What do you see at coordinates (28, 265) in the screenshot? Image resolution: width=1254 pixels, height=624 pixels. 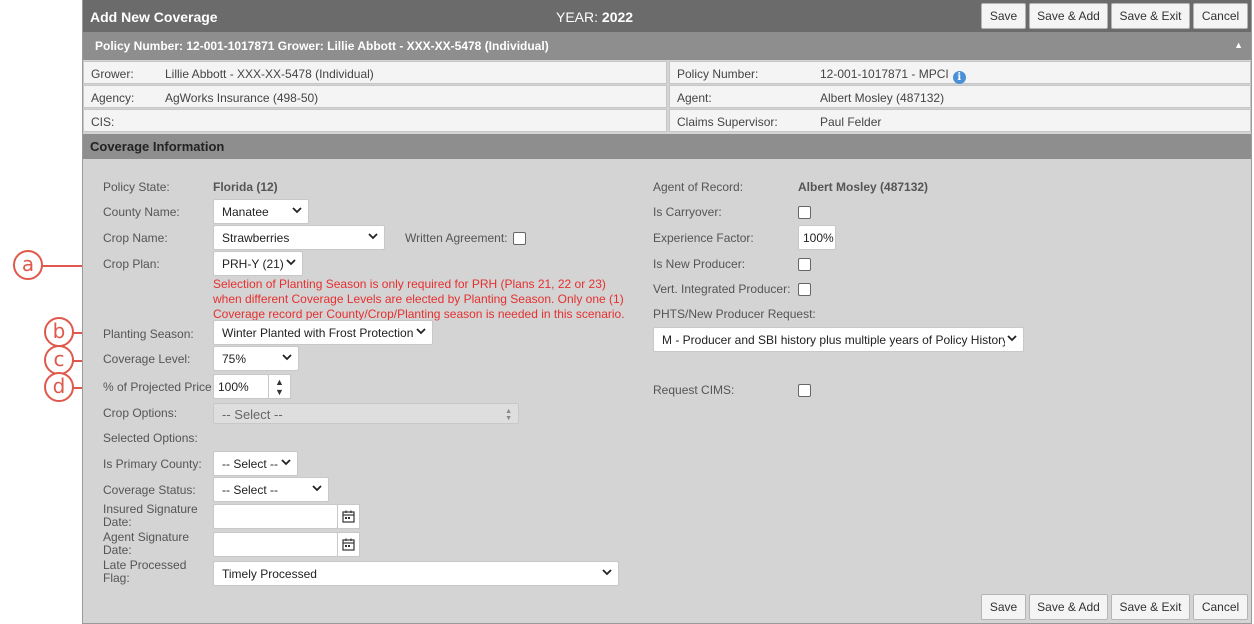 I see `callout-a-circle: a` at bounding box center [28, 265].